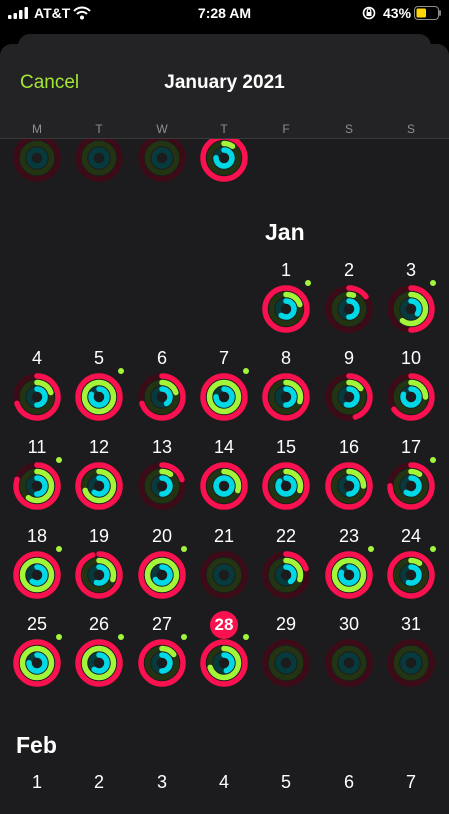 The width and height of the screenshot is (449, 814). What do you see at coordinates (37, 447) in the screenshot?
I see `day-number: 11` at bounding box center [37, 447].